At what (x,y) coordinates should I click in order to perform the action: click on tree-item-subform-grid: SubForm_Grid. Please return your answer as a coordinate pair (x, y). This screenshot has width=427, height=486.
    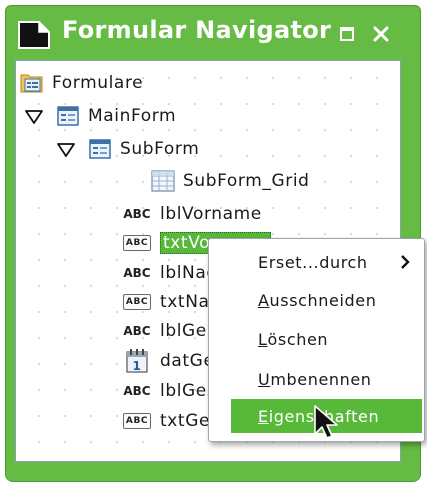
    Looking at the image, I should click on (230, 181).